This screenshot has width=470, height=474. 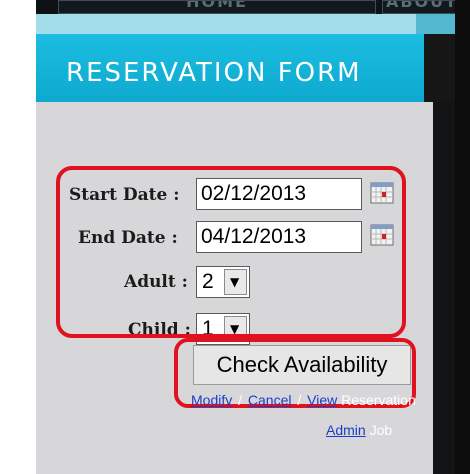 What do you see at coordinates (211, 400) in the screenshot?
I see `modify-link: Modify` at bounding box center [211, 400].